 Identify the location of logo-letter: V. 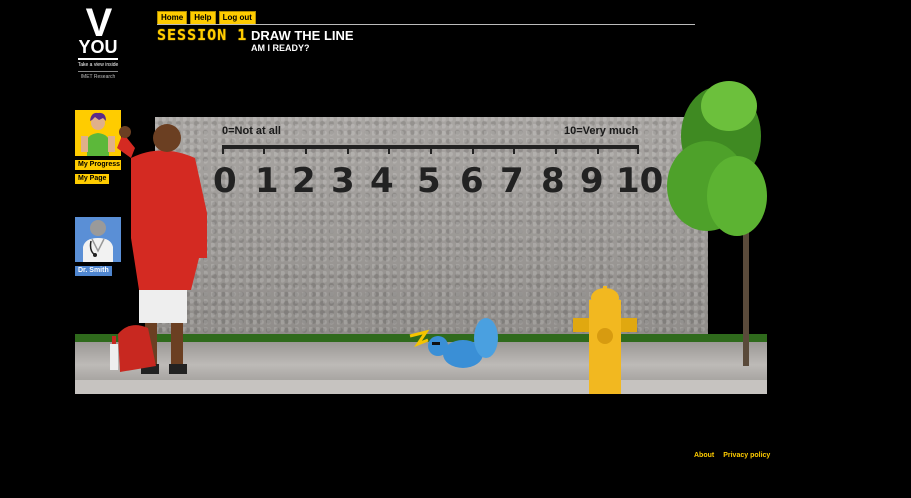
(99, 23).